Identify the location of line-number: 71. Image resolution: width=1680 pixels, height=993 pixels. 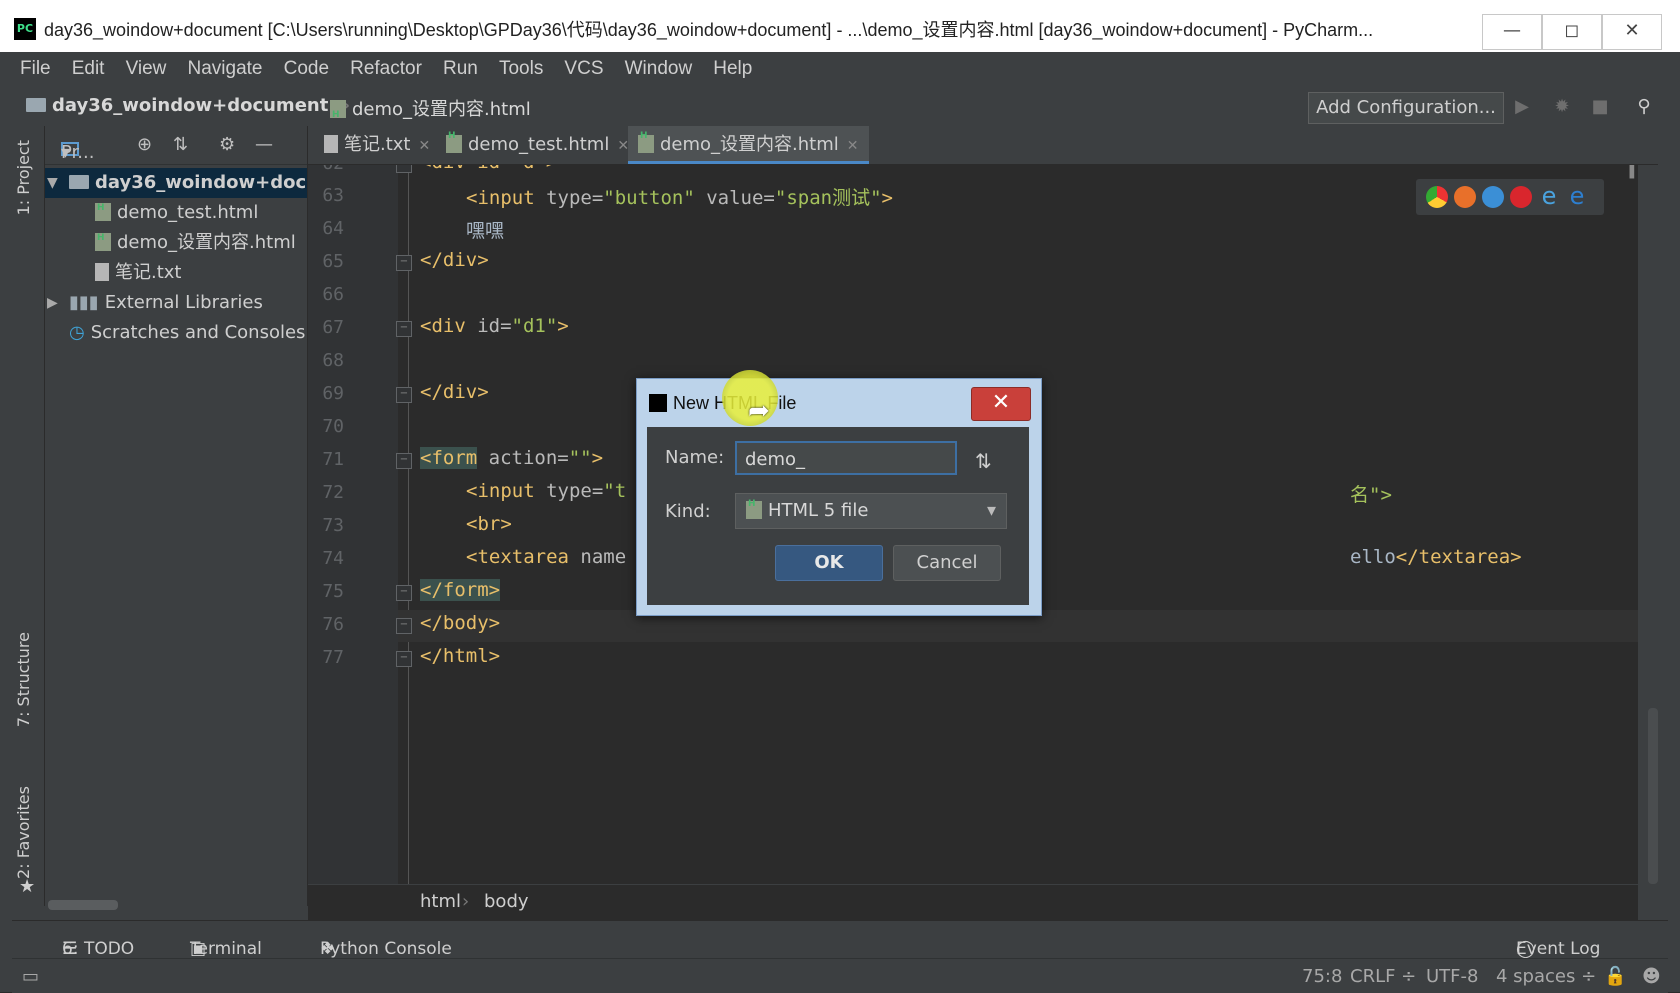
(333, 459).